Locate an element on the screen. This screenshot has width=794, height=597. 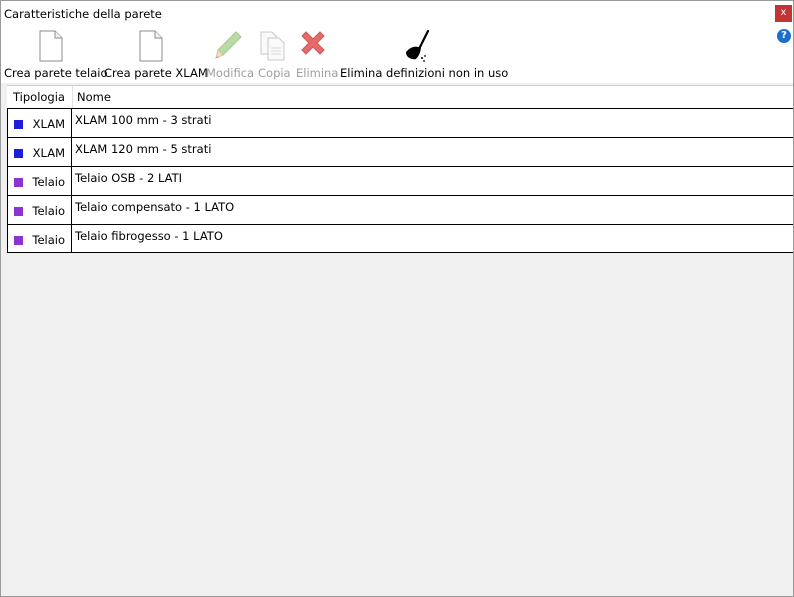
window-title: Caratteristiche della parete is located at coordinates (83, 14).